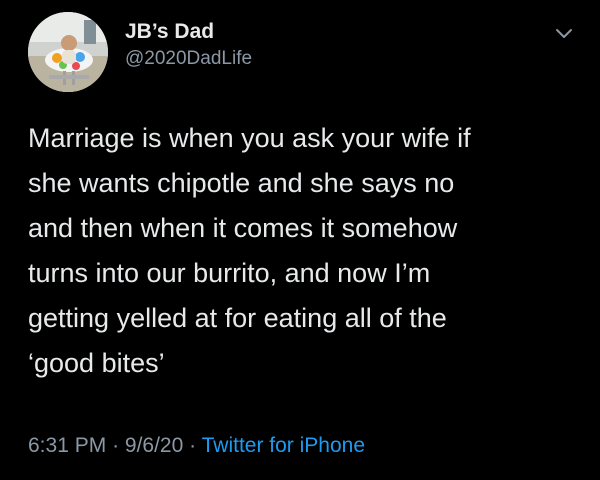 Image resolution: width=600 pixels, height=480 pixels. I want to click on baby-in-walker-avatar-icon, so click(68, 52).